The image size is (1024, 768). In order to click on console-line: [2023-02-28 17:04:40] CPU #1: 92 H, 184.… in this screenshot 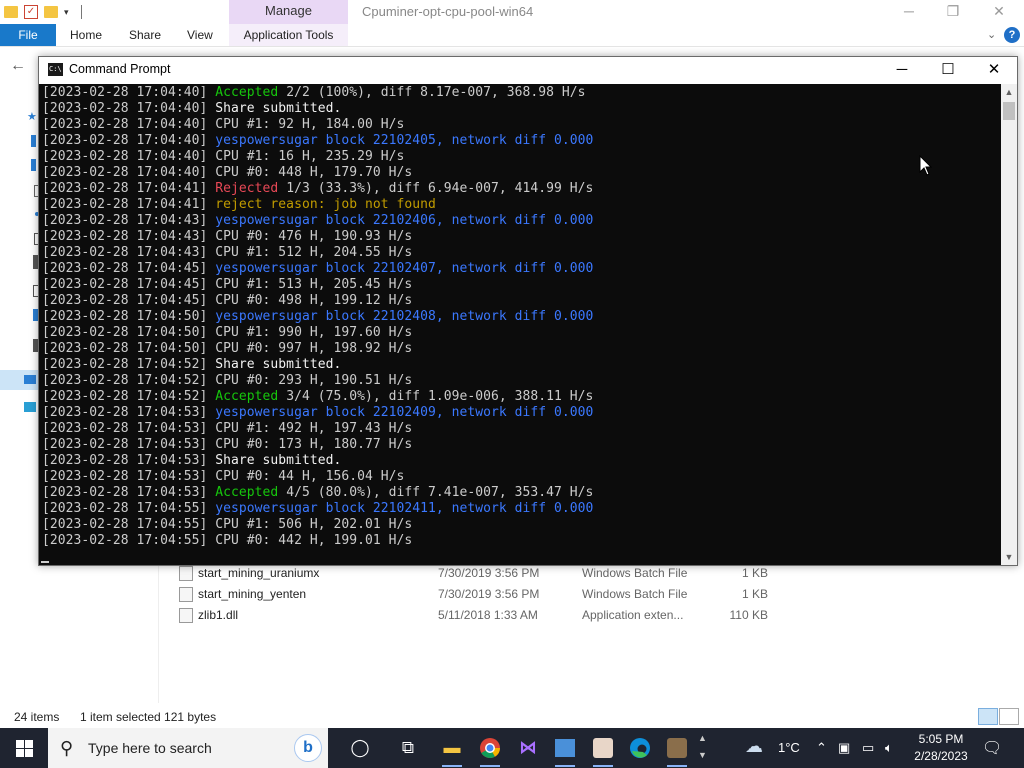, I will do `click(223, 125)`.